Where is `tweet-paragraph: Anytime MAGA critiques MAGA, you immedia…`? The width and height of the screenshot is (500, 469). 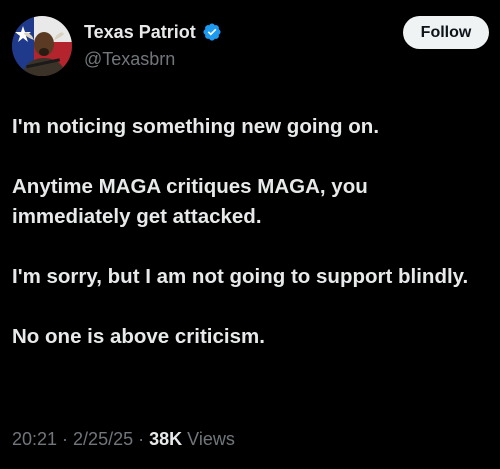 tweet-paragraph: Anytime MAGA critiques MAGA, you immedia… is located at coordinates (190, 201).